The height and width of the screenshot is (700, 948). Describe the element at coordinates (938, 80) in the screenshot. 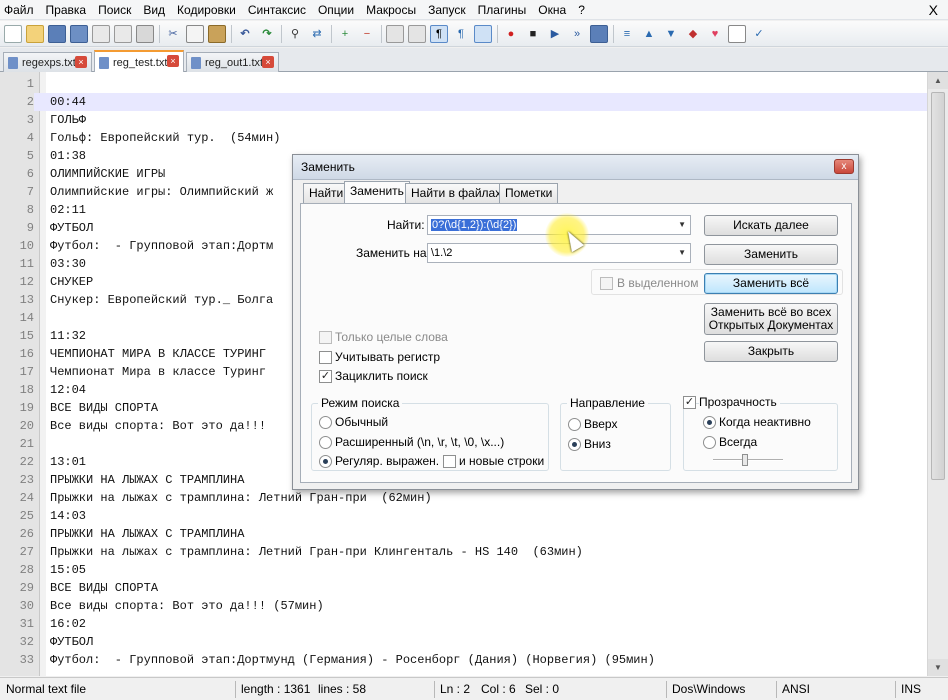

I see `scroll-up-icon: ▲` at that location.